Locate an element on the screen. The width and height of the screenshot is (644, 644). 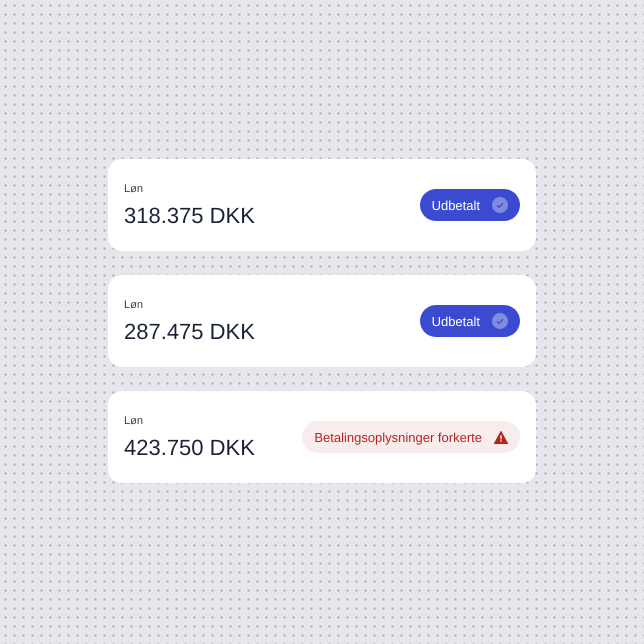
payment-amount: 423.750 DKK is located at coordinates (189, 448).